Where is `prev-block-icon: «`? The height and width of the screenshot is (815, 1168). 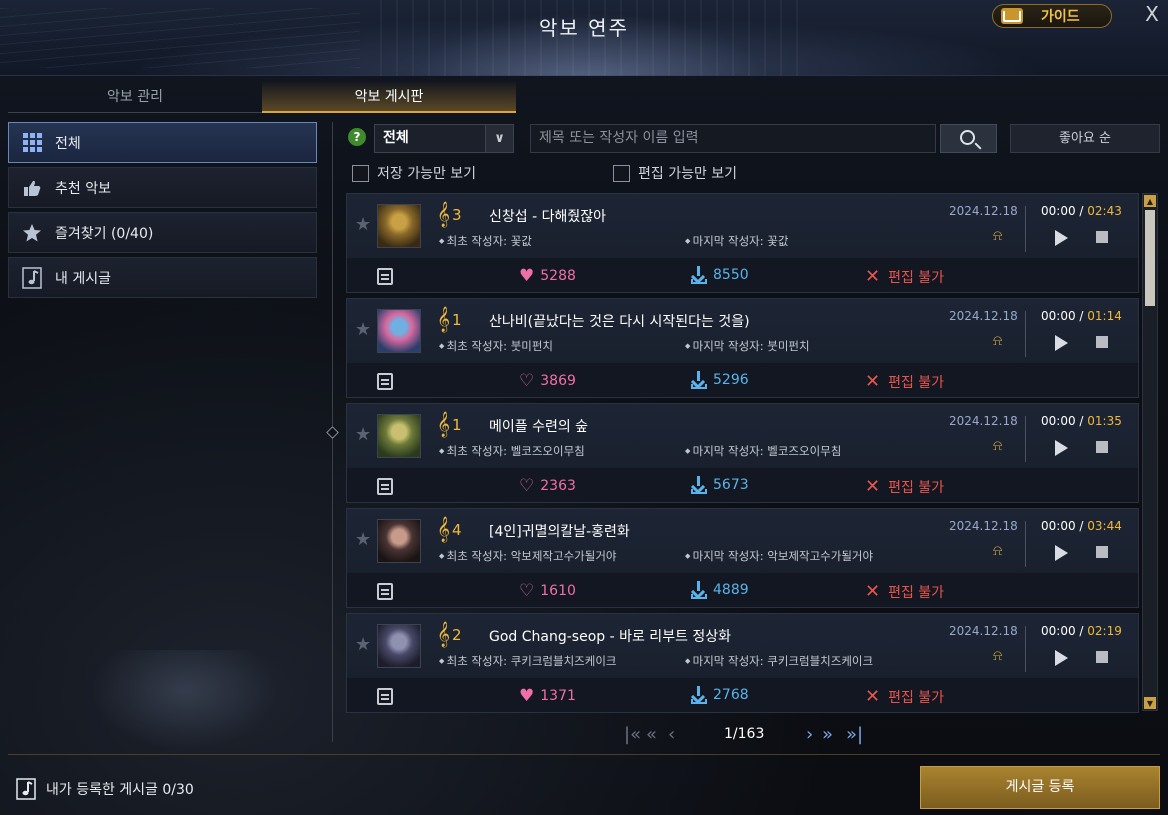 prev-block-icon: « is located at coordinates (651, 735).